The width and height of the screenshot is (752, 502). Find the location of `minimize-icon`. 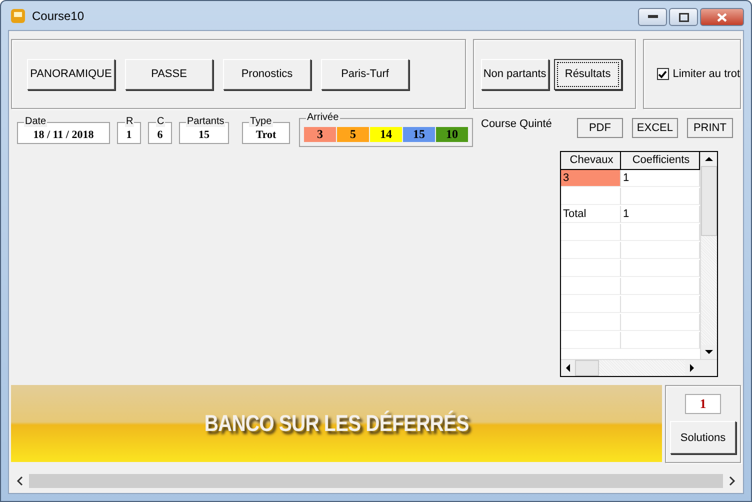

minimize-icon is located at coordinates (653, 17).